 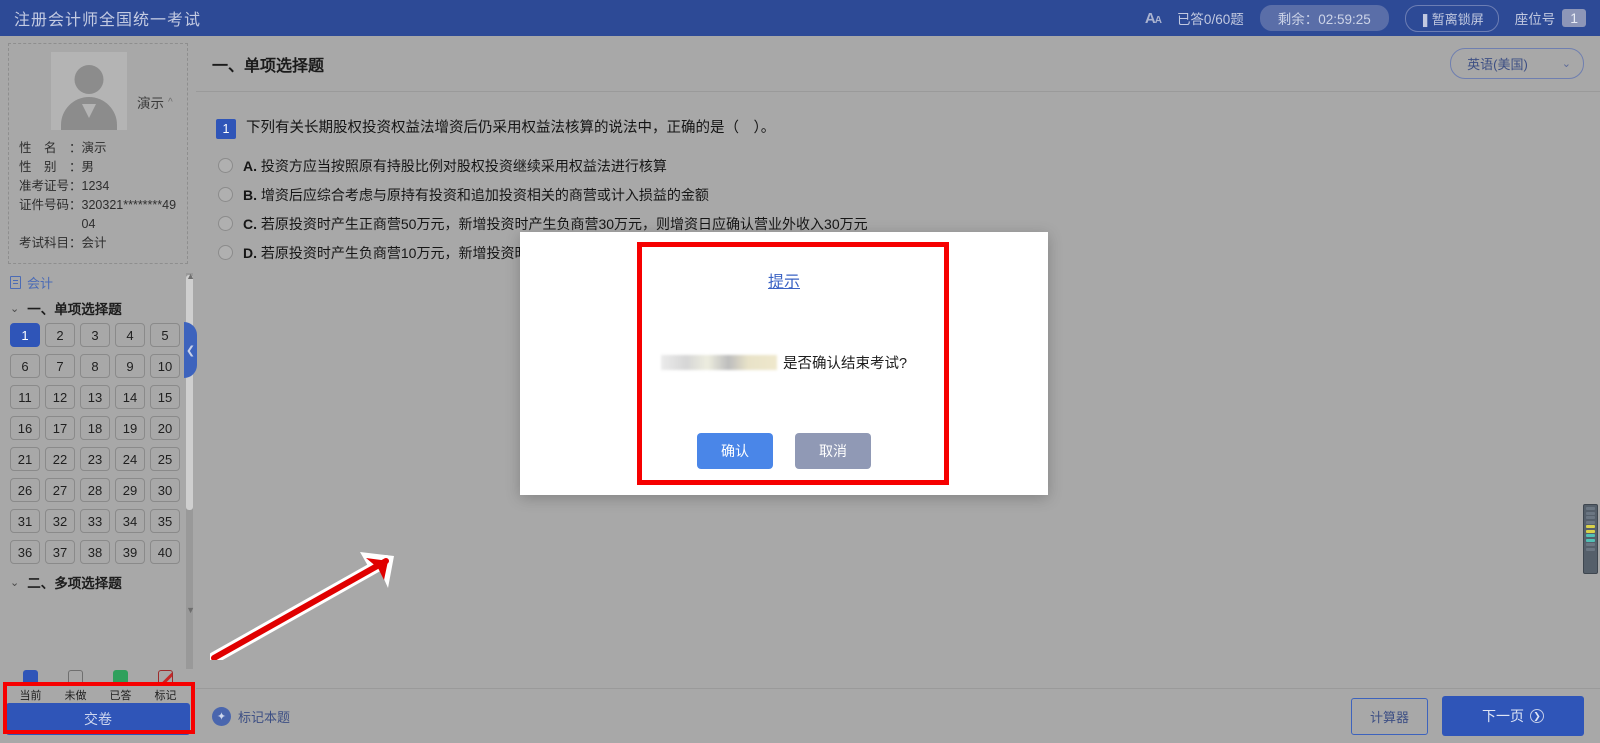 What do you see at coordinates (793, 363) in the screenshot?
I see `annotation-box-dialog` at bounding box center [793, 363].